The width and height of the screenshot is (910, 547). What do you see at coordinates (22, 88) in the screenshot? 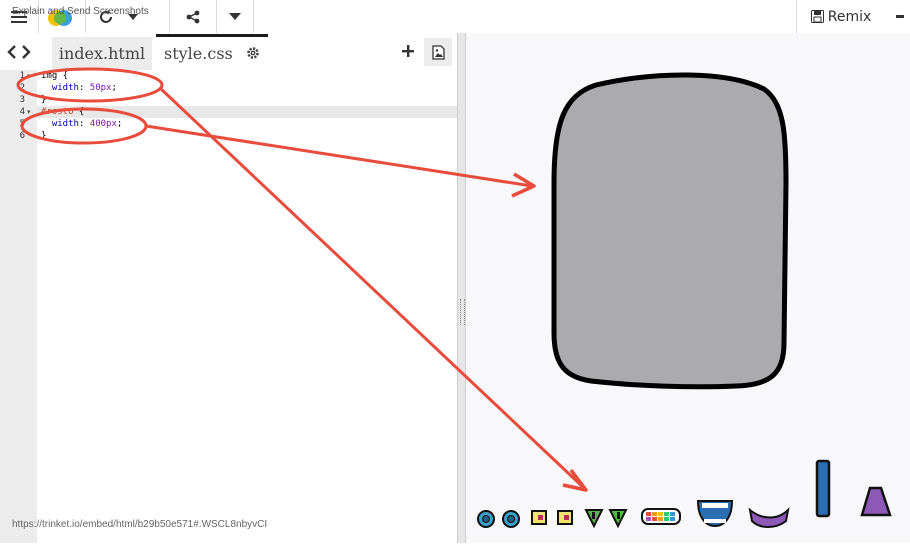
I see `line-number: 2` at bounding box center [22, 88].